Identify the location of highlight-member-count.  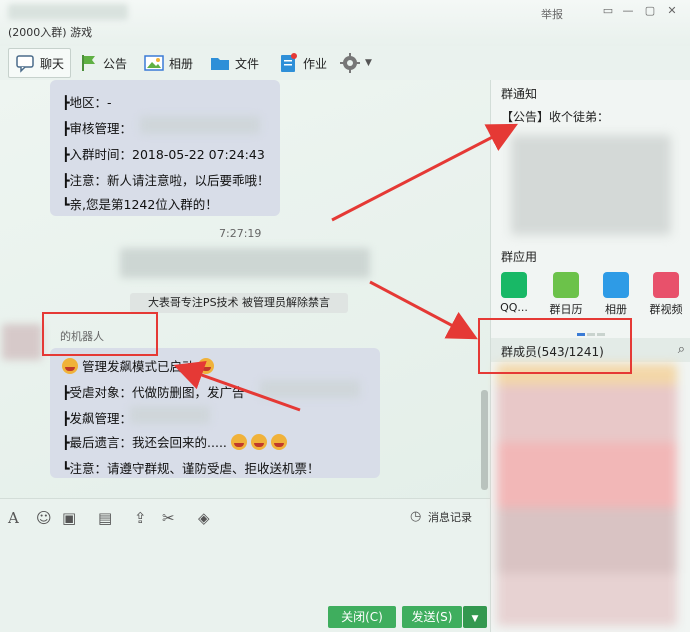
(555, 346).